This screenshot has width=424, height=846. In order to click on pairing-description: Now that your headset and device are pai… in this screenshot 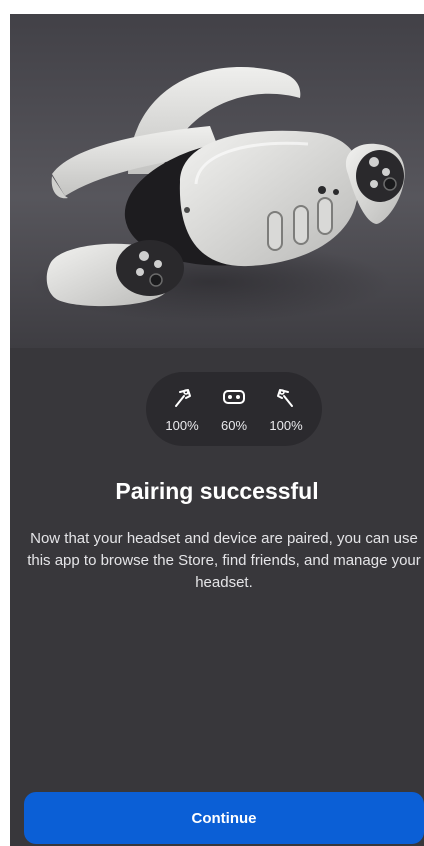, I will do `click(224, 560)`.